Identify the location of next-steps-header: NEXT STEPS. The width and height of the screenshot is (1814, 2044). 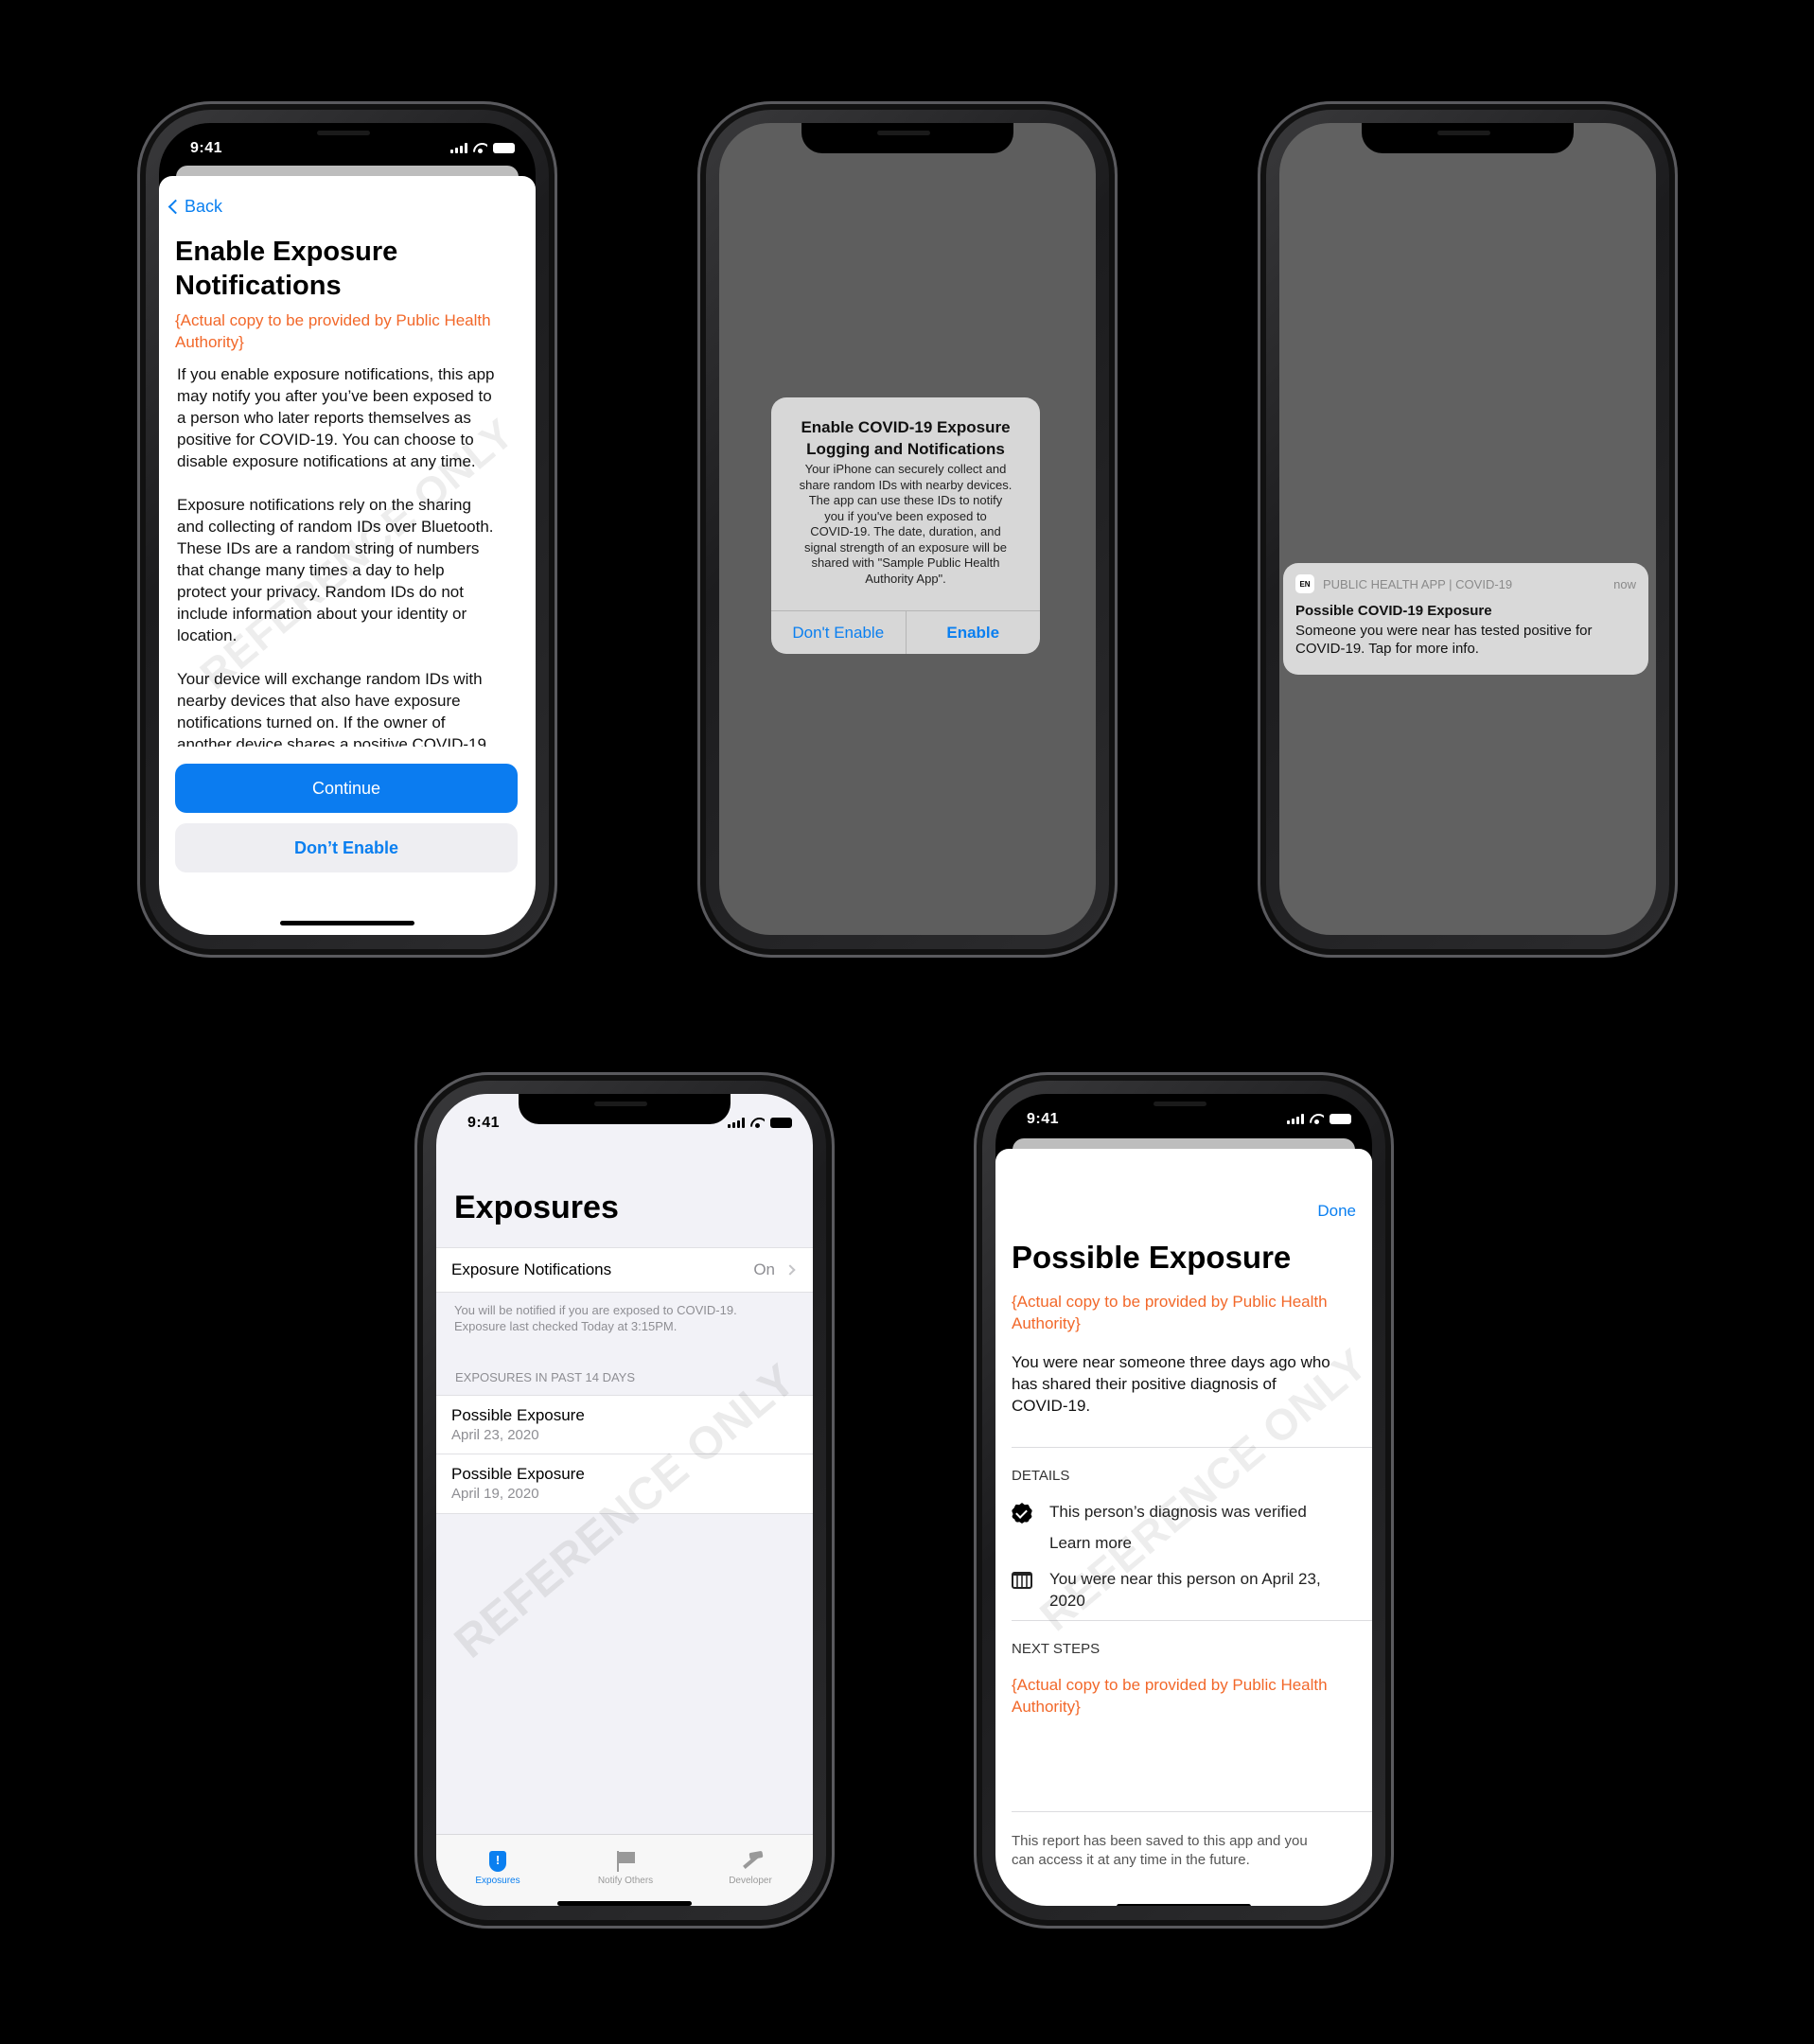
(1056, 1649).